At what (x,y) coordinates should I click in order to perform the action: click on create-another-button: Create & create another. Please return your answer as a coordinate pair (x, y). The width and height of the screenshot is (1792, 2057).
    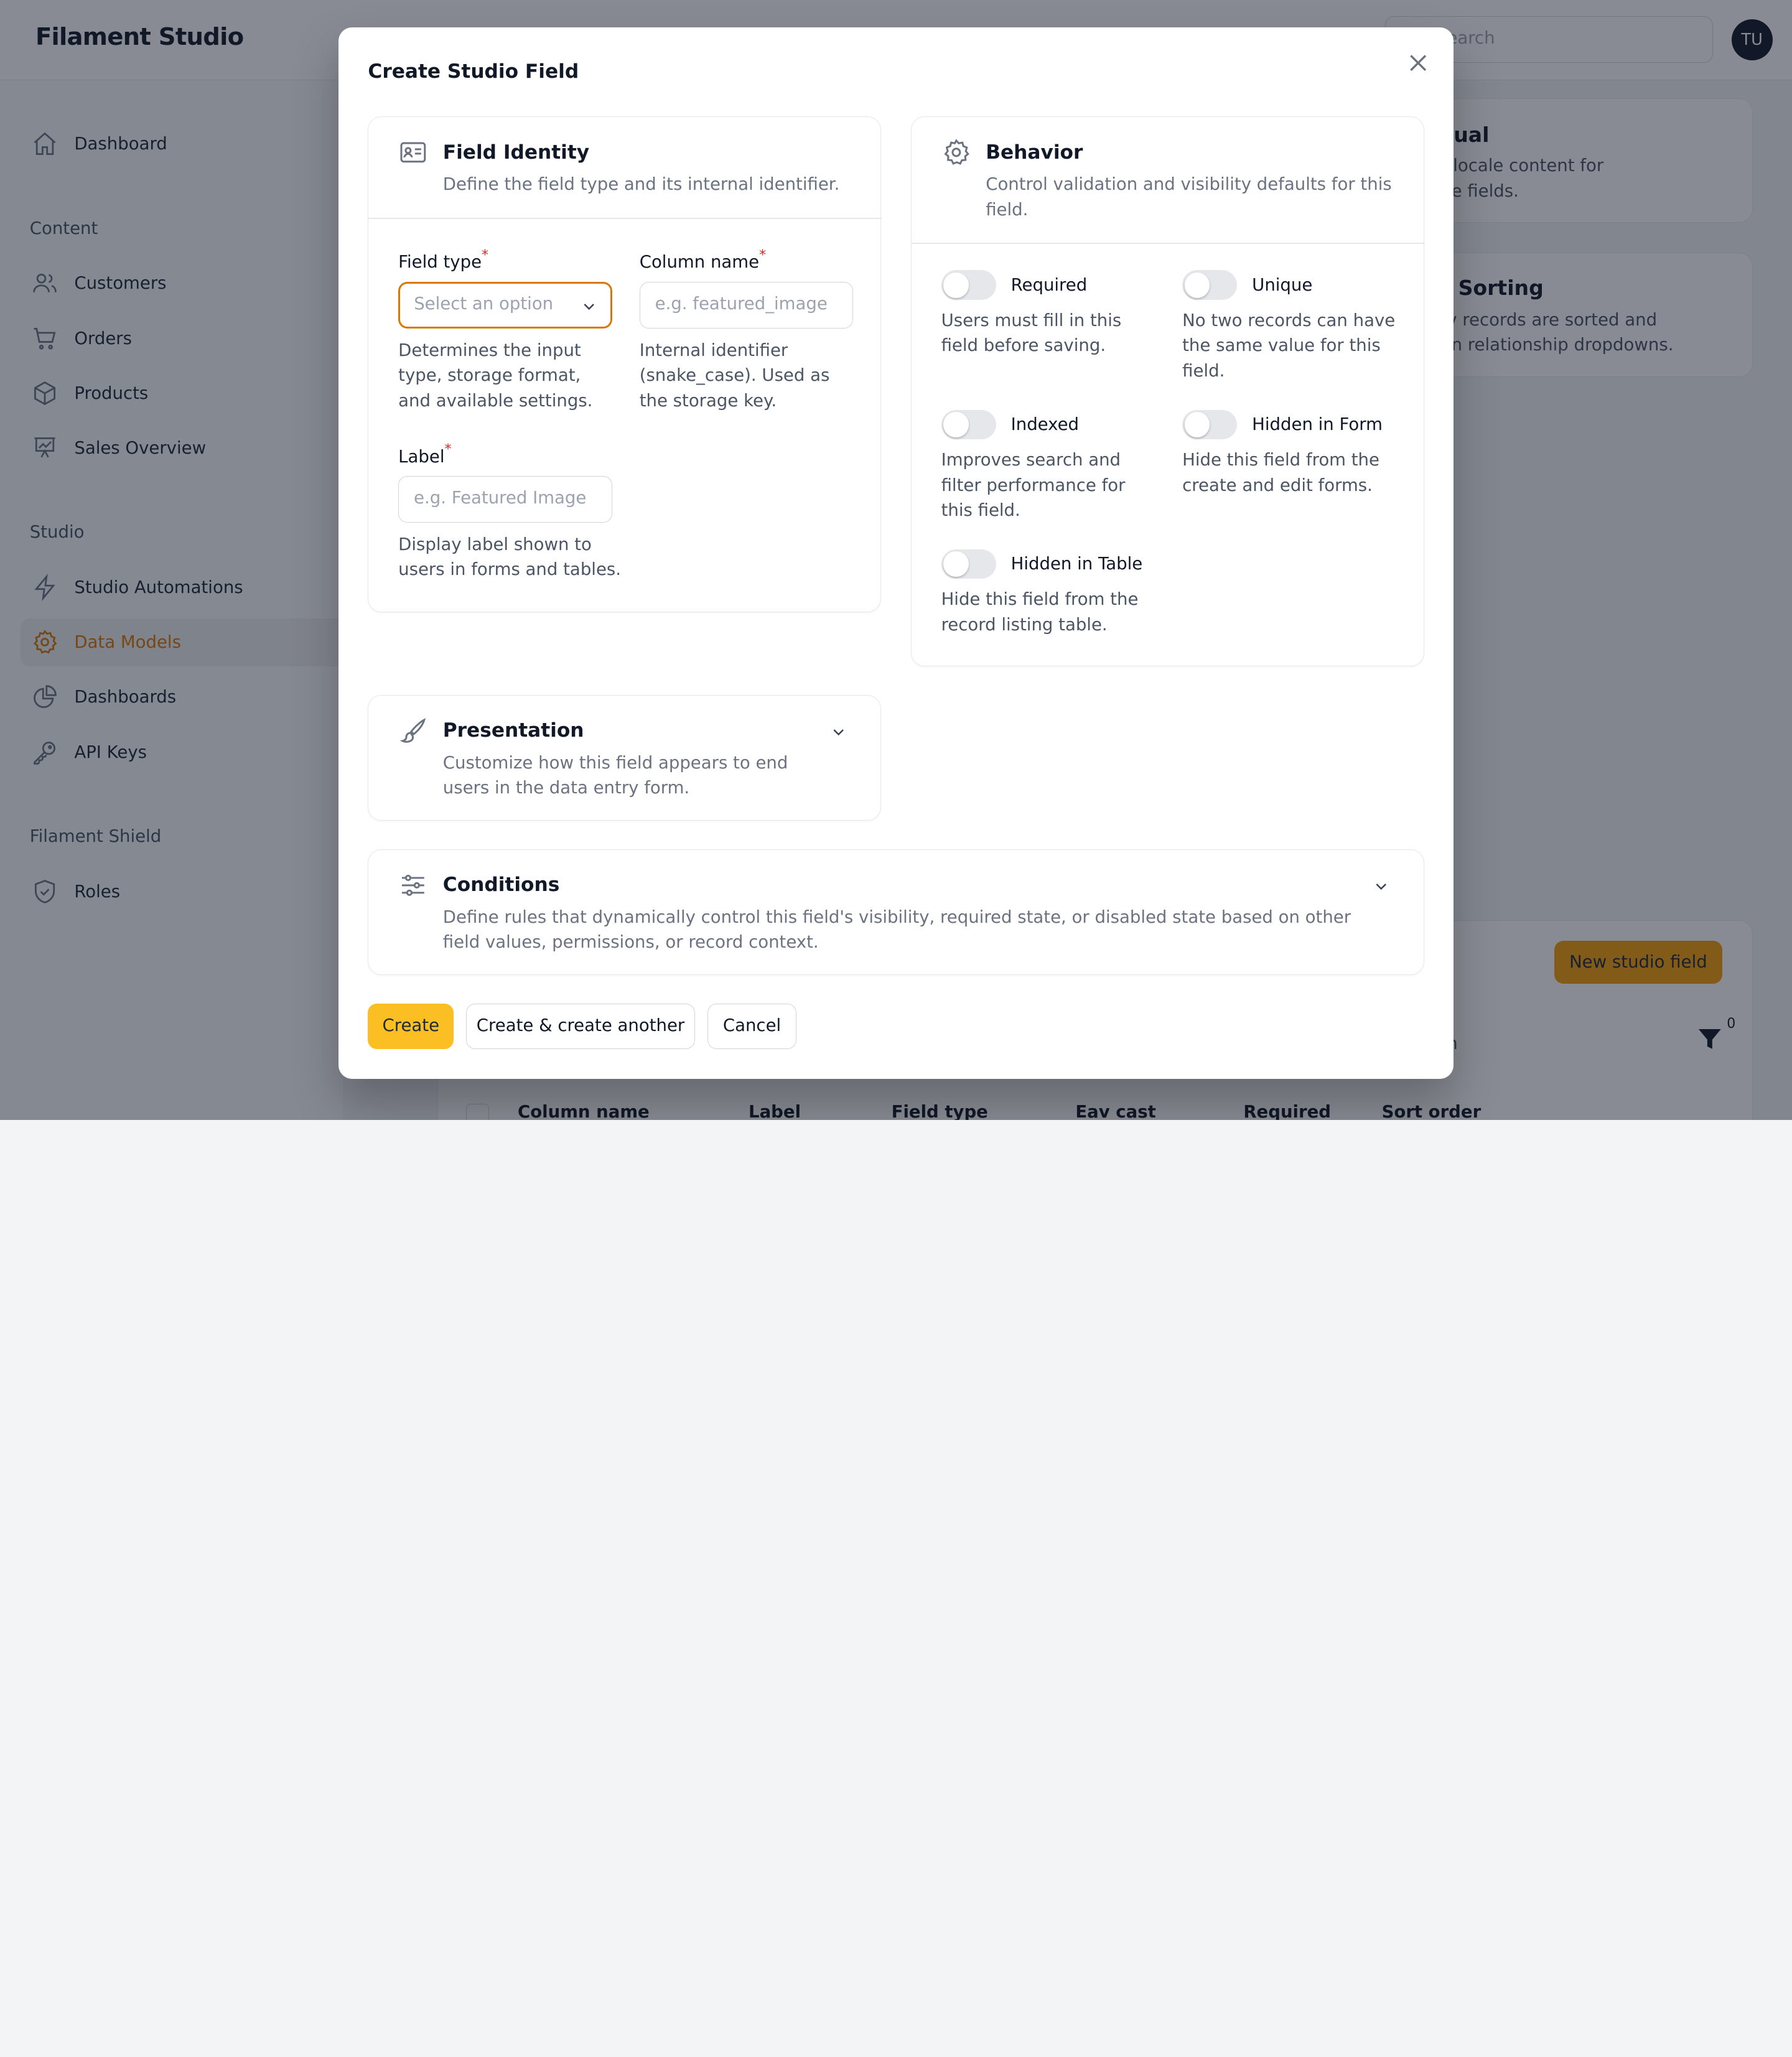
    Looking at the image, I should click on (580, 1026).